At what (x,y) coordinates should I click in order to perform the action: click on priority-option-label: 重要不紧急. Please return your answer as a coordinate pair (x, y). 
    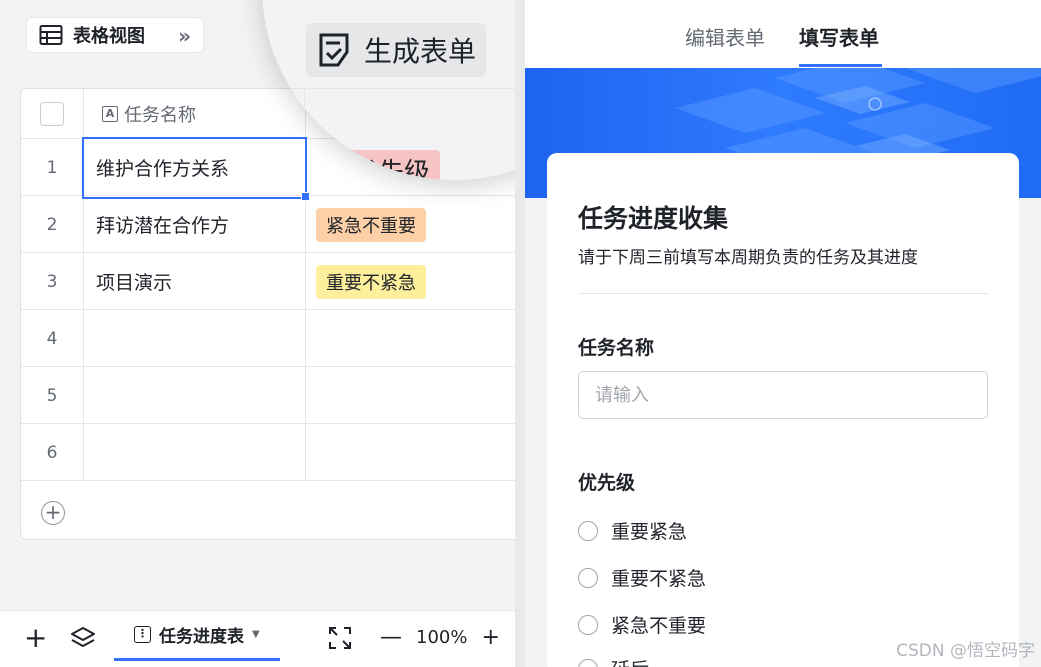
    Looking at the image, I should click on (659, 579).